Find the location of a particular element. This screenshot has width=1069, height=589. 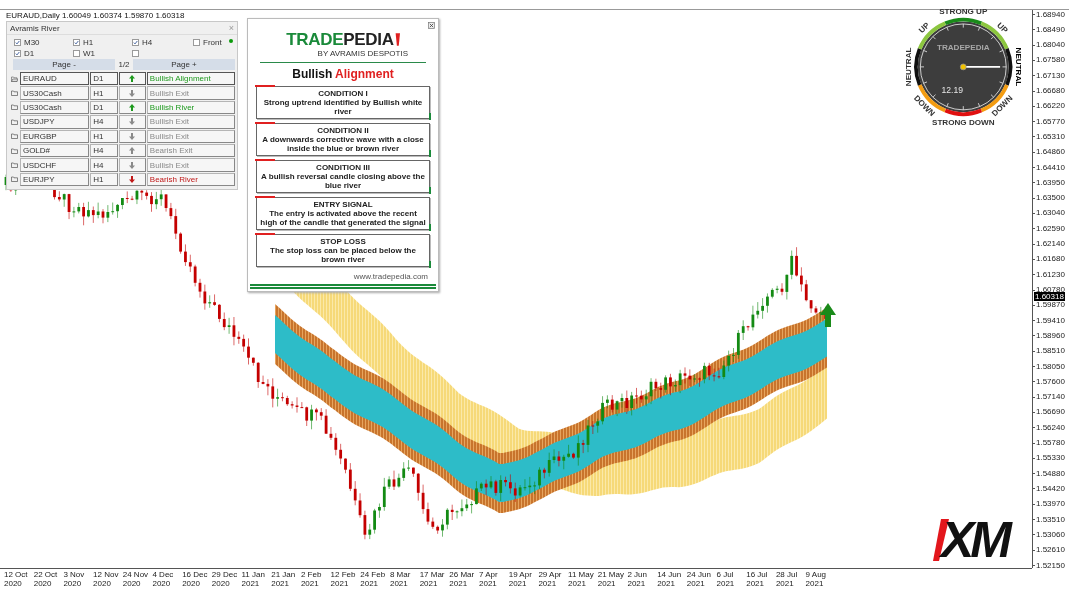

price-label: 1.57140 is located at coordinates (1050, 397).